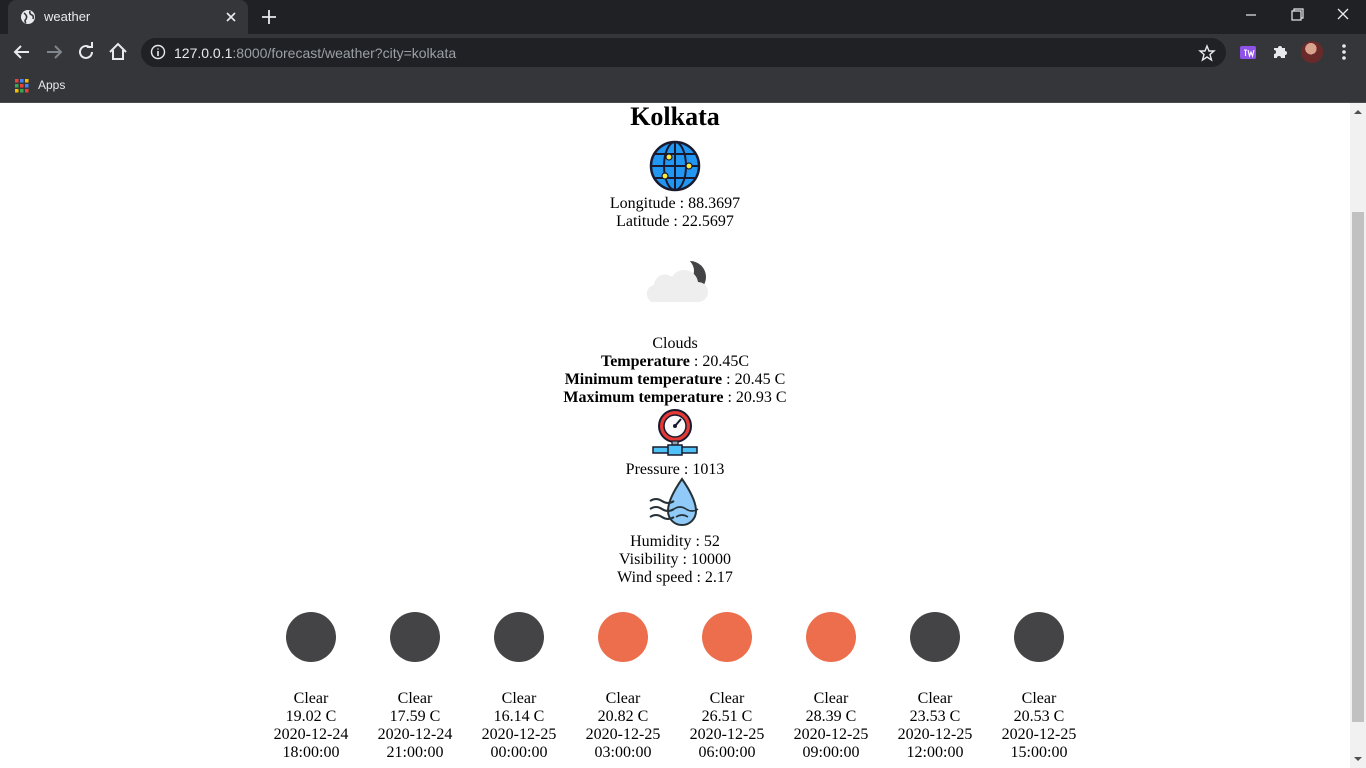 This screenshot has height=768, width=1366. What do you see at coordinates (831, 716) in the screenshot?
I see `forecast-temp: 28.39 C` at bounding box center [831, 716].